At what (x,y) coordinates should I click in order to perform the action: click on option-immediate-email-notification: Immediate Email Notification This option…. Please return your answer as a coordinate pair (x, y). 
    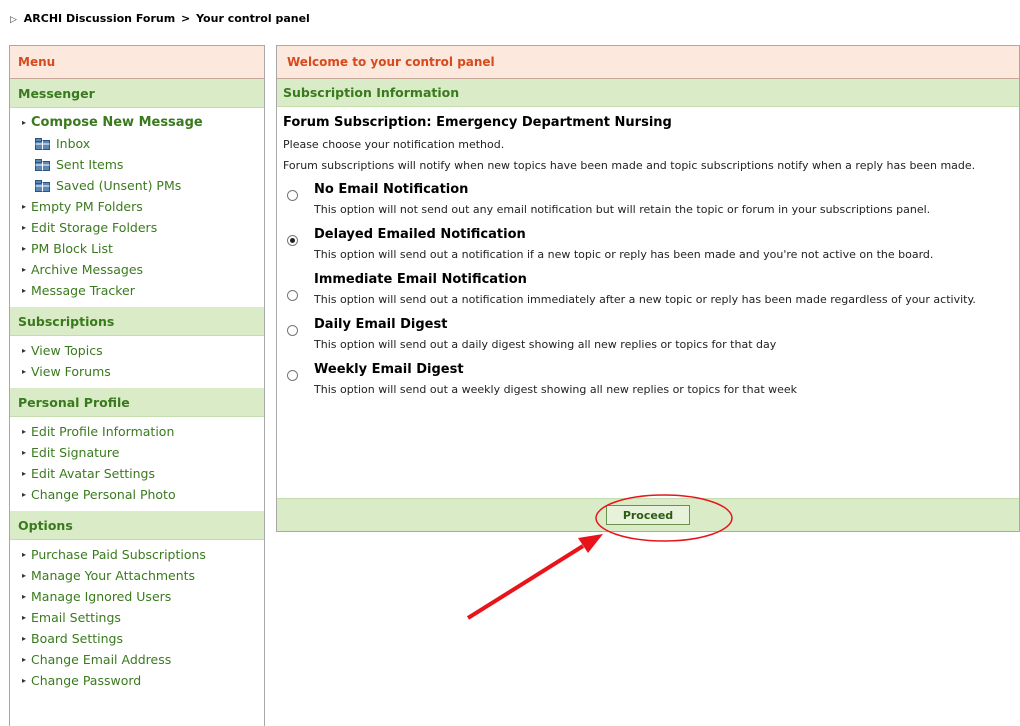
    Looking at the image, I should click on (646, 289).